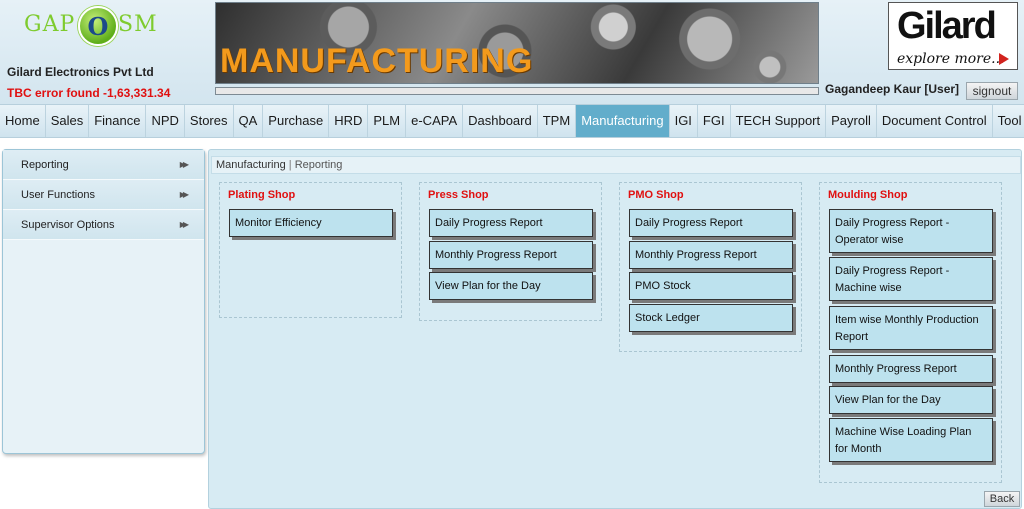 The width and height of the screenshot is (1024, 509). Describe the element at coordinates (118, 121) in the screenshot. I see `nav-item-finance: Finance` at that location.